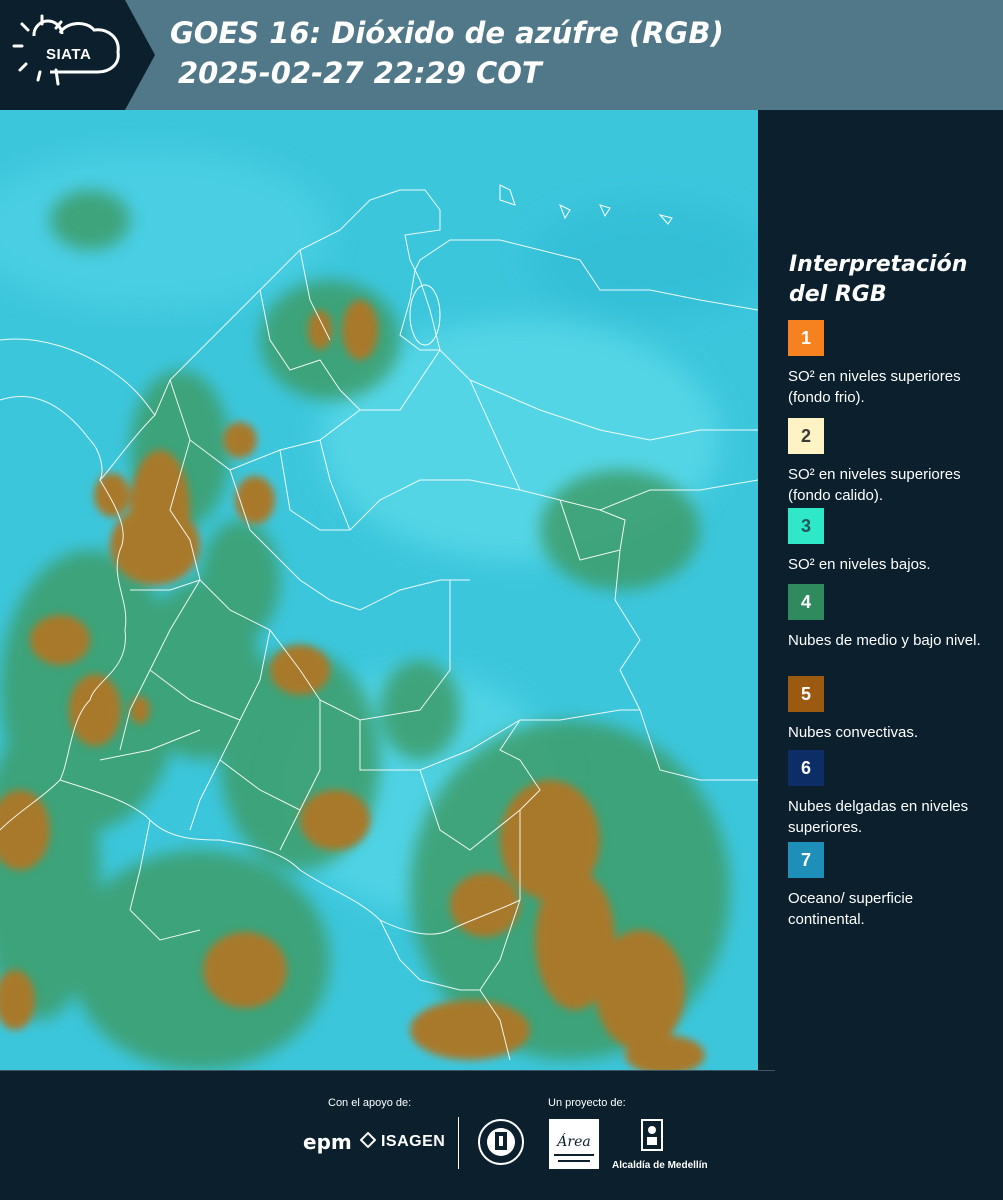 The height and width of the screenshot is (1200, 1003). I want to click on legend-item-3: 3 SO² en niveles bajos., so click(890, 552).